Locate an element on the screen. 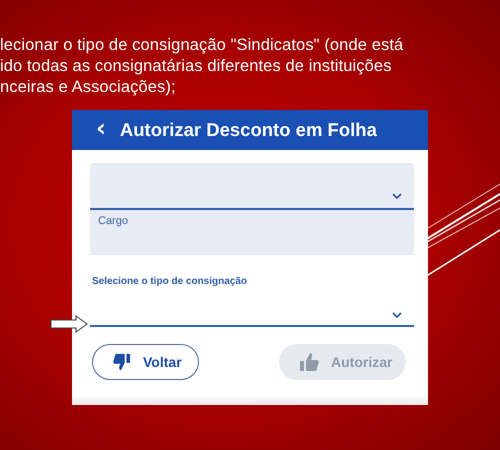  field-label: Cargo is located at coordinates (113, 221).